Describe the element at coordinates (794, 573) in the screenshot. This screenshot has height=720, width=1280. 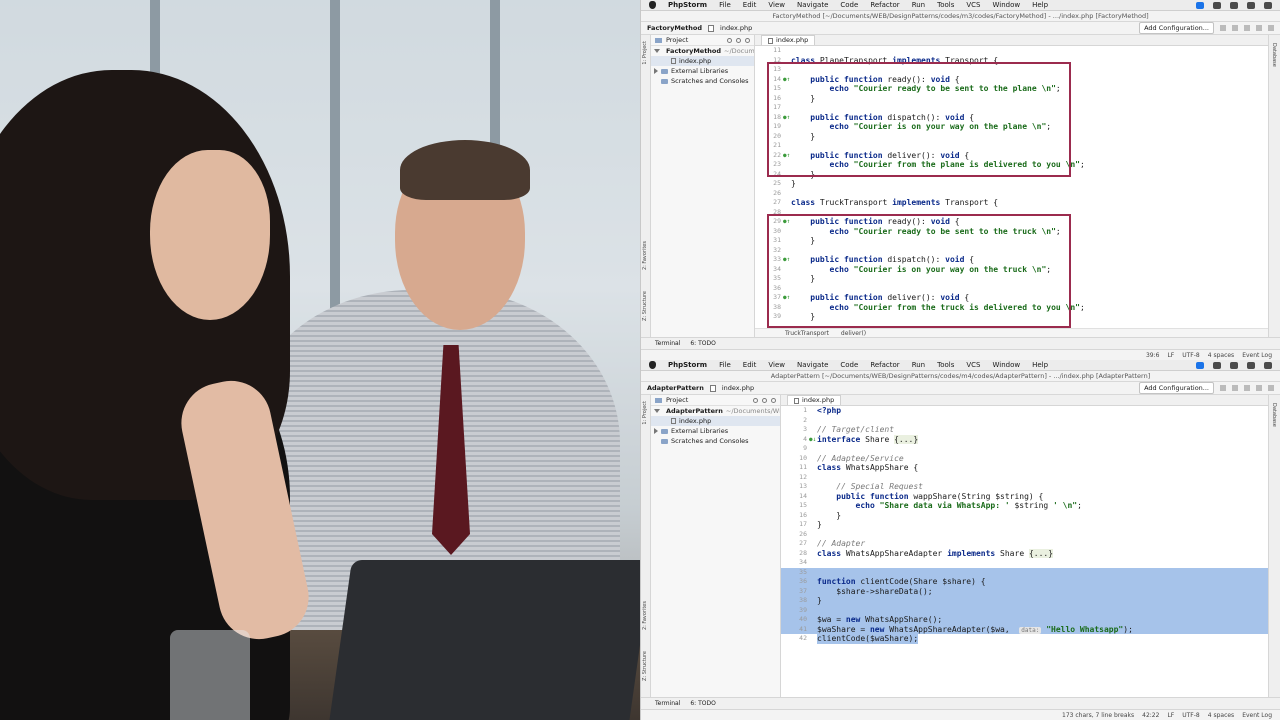
I see `line-number: 35` at that location.